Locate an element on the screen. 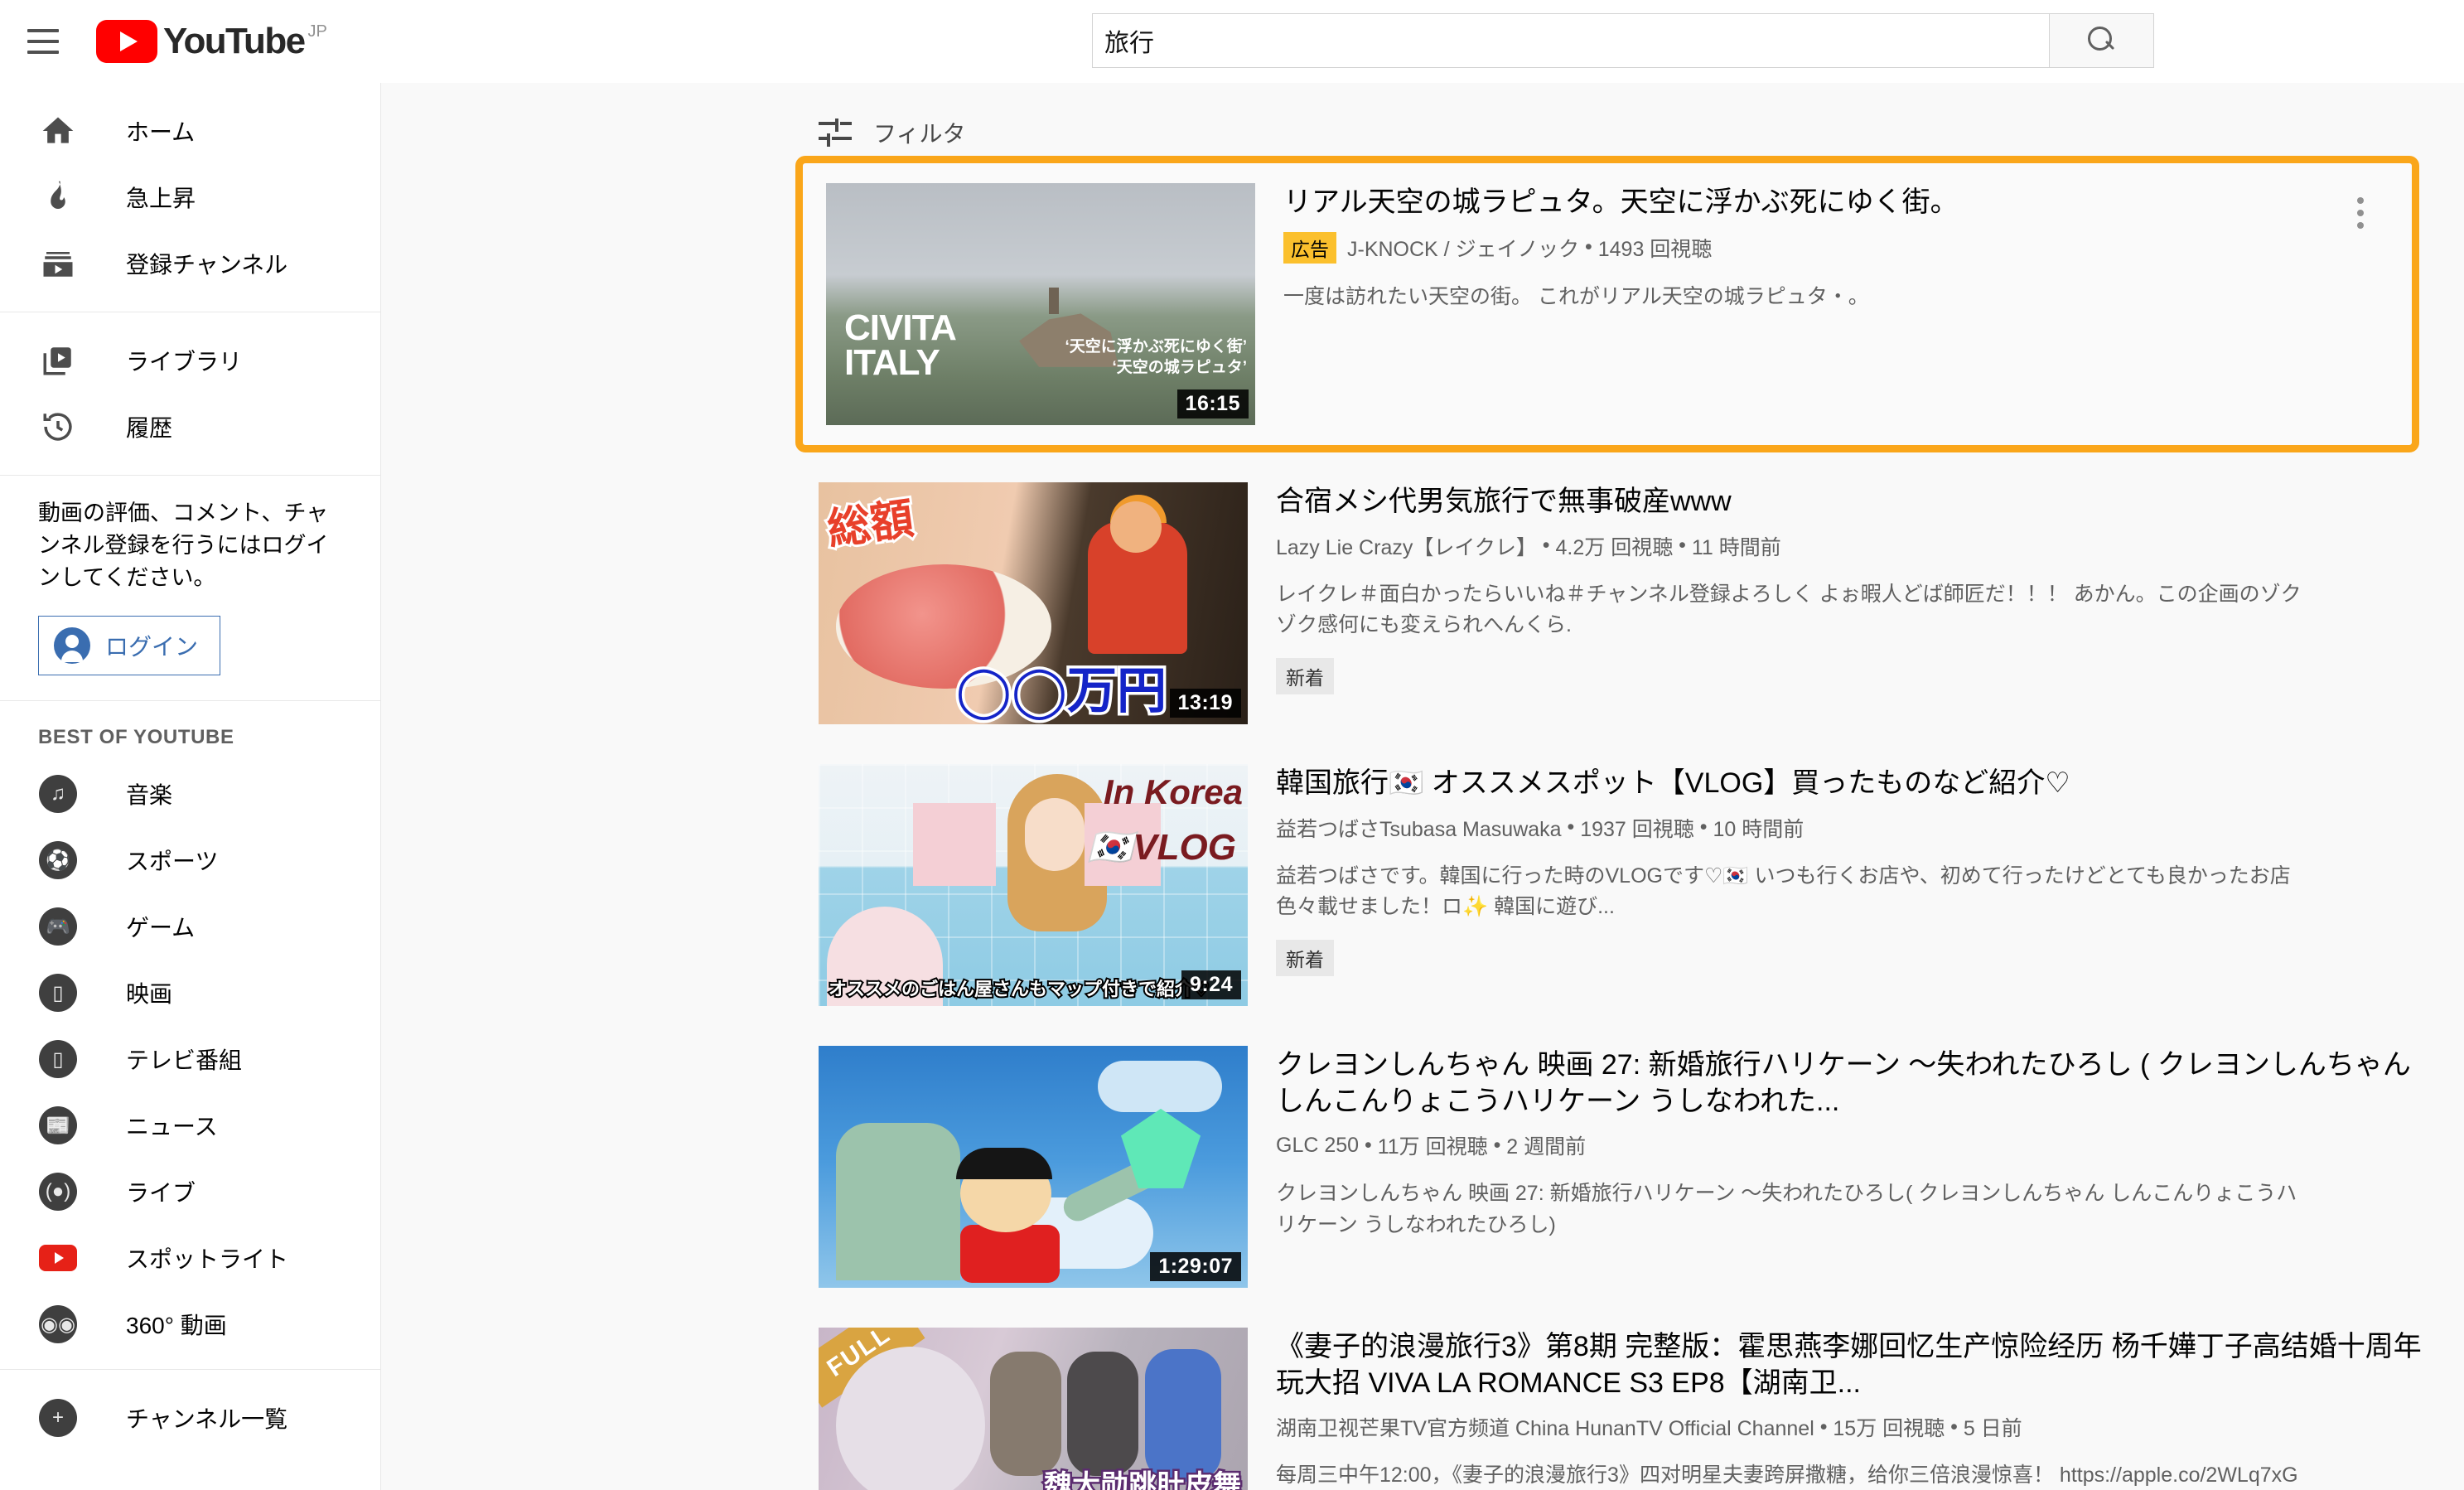  sidebar-item-spotlight: スポットライト is located at coordinates (190, 1258).